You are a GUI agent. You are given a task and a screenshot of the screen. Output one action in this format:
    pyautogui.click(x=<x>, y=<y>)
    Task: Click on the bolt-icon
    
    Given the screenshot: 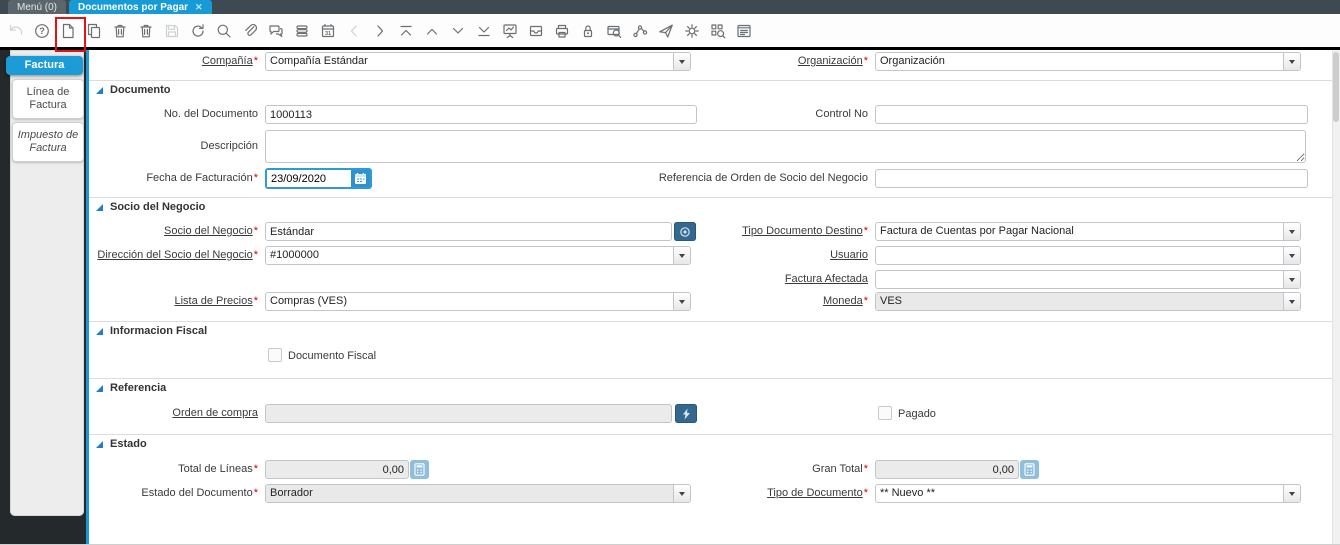 What is the action you would take?
    pyautogui.click(x=686, y=413)
    